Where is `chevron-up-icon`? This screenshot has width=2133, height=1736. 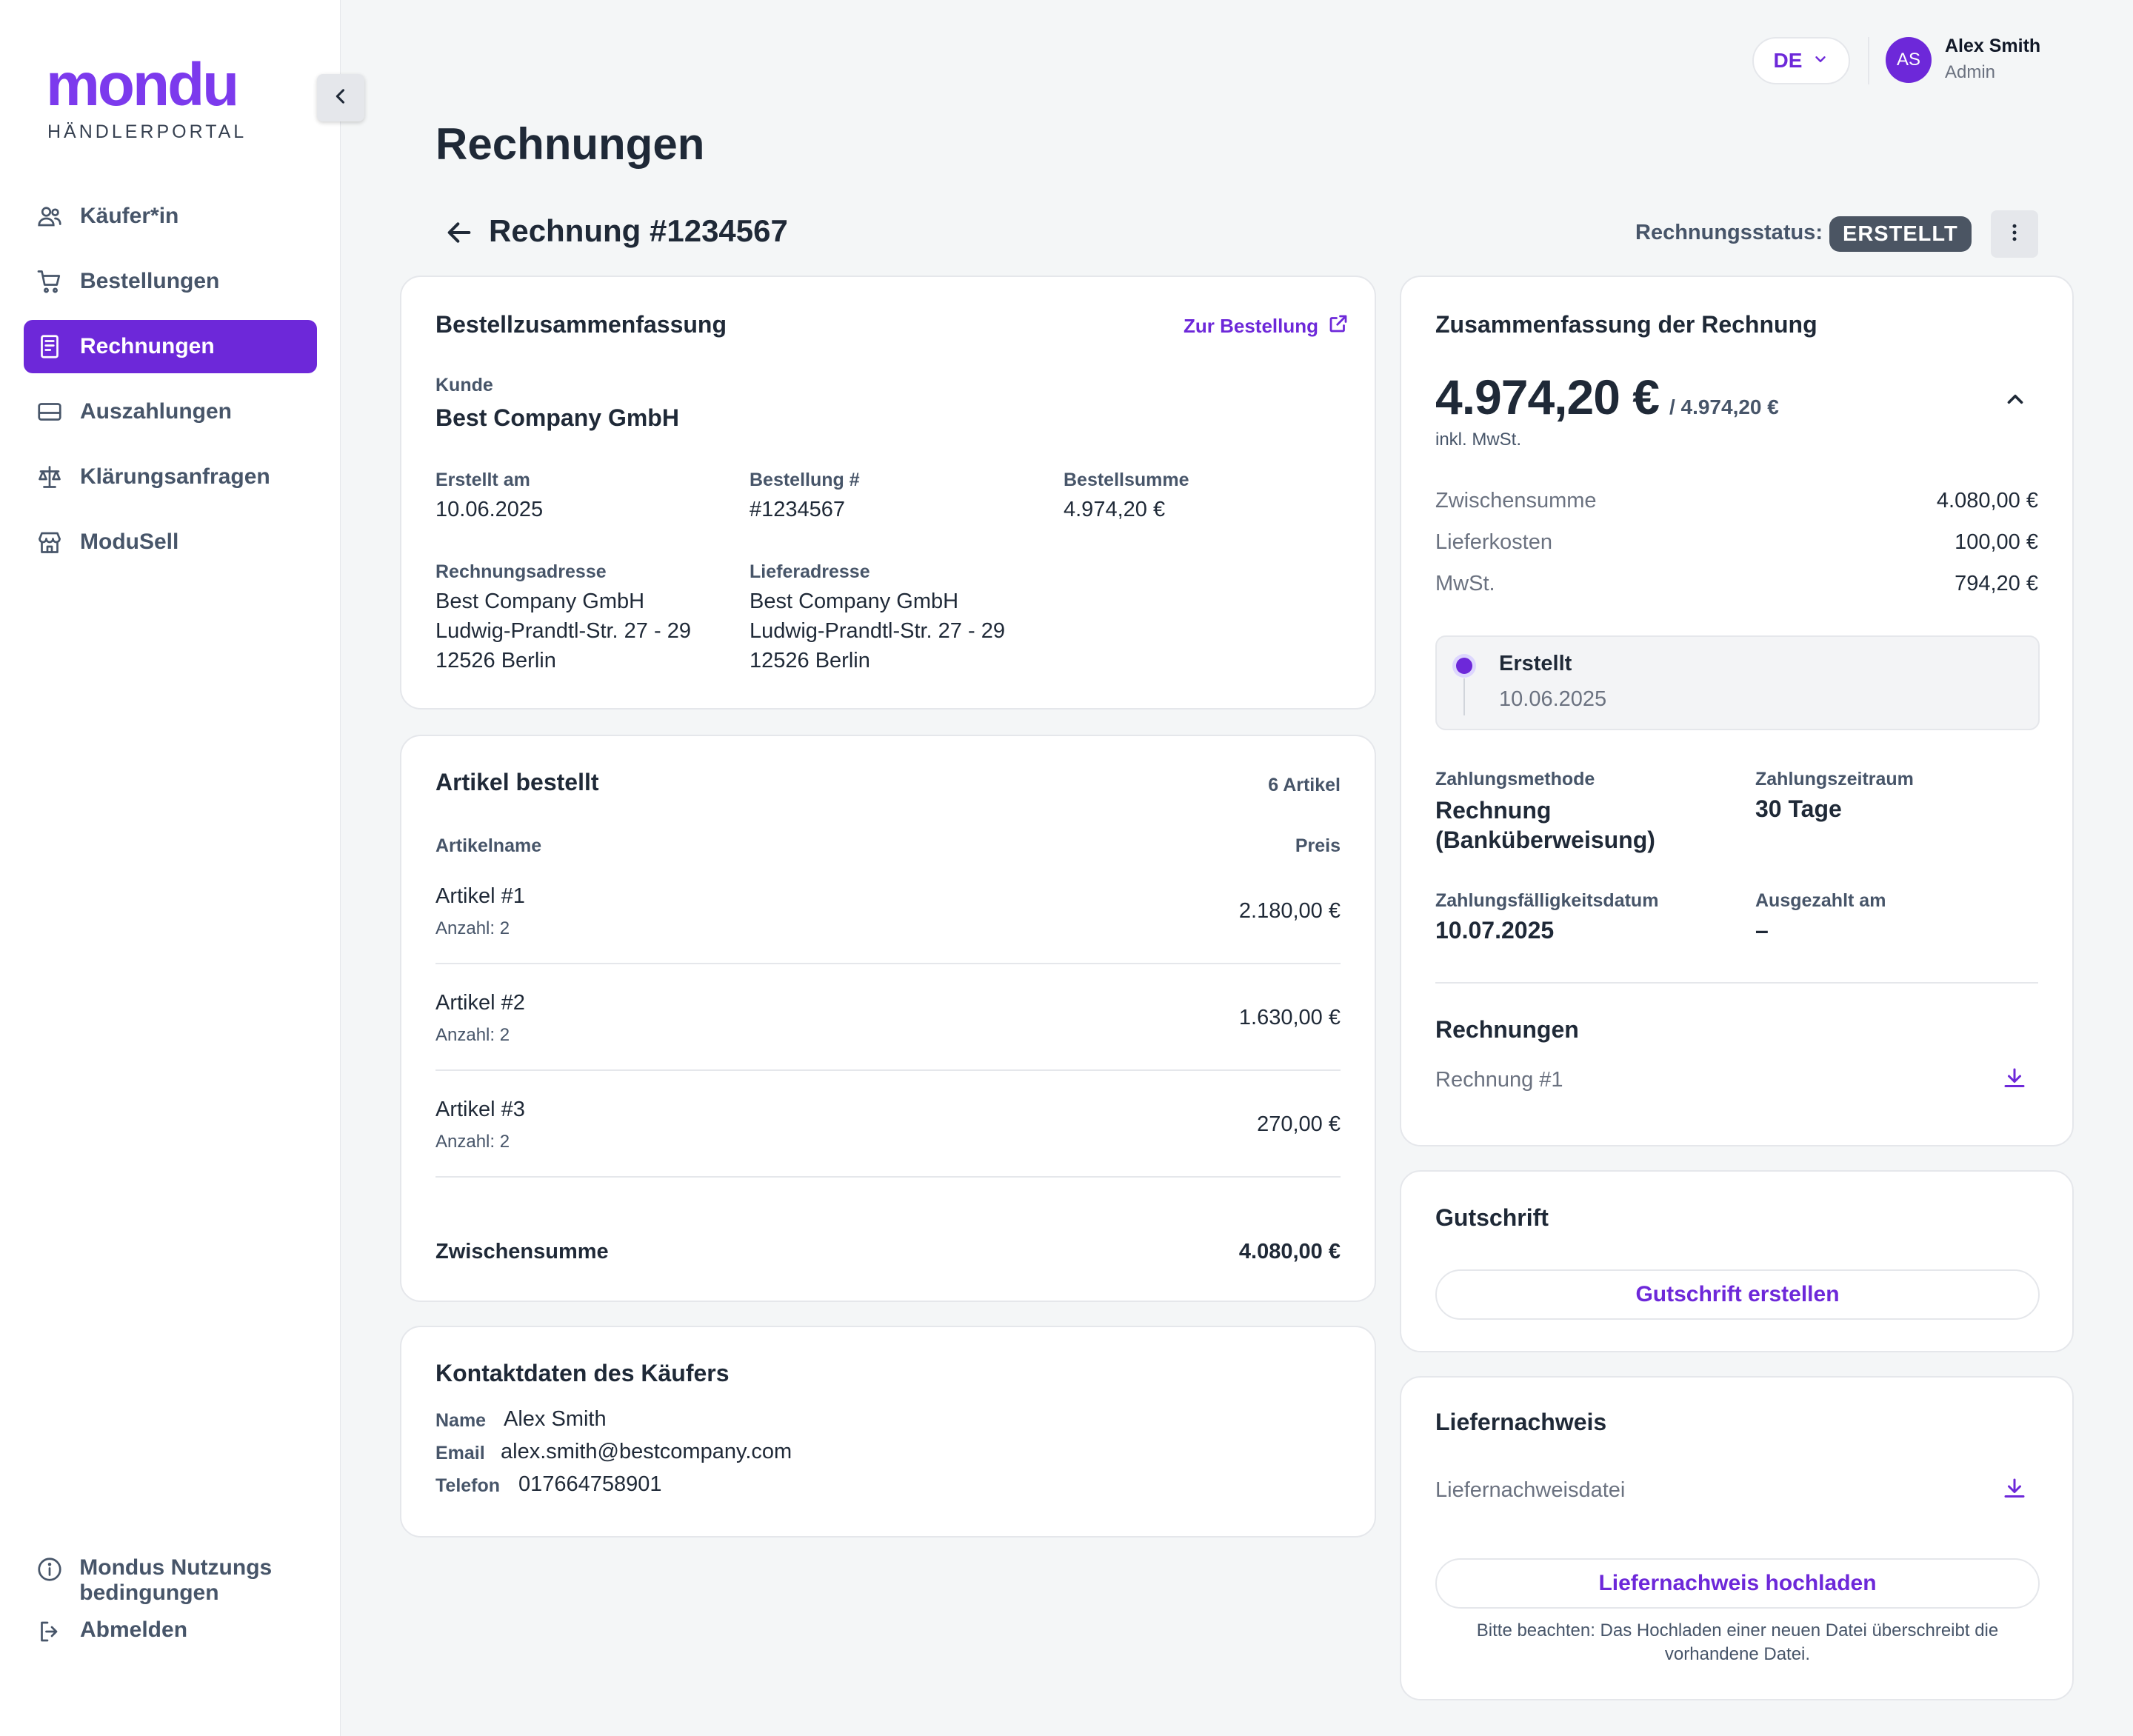 chevron-up-icon is located at coordinates (2015, 404).